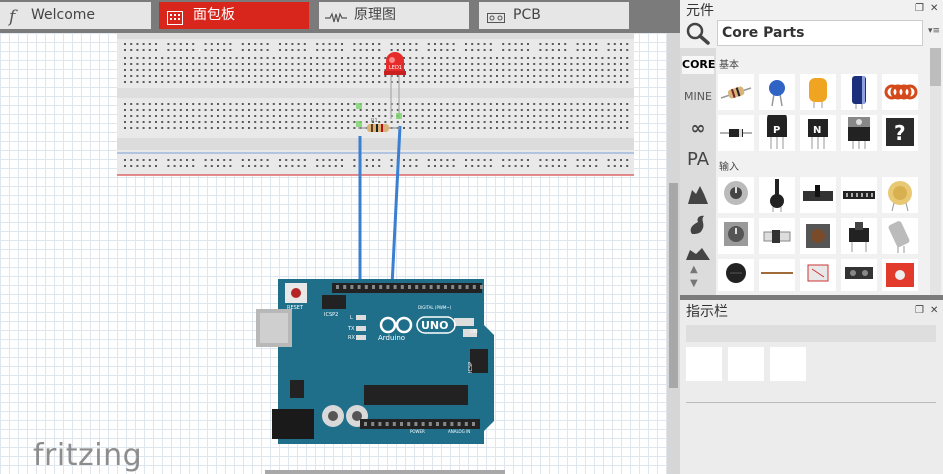  What do you see at coordinates (859, 275) in the screenshot?
I see `part-ir-sensor` at bounding box center [859, 275].